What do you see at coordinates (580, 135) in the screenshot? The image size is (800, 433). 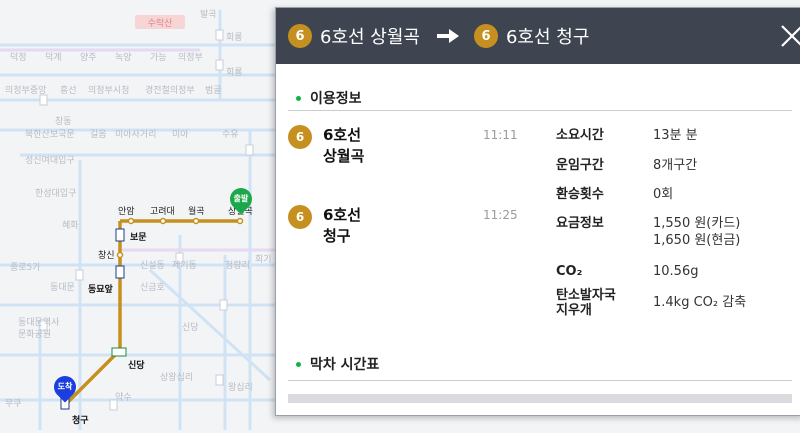 I see `duration-label: 소요시간` at bounding box center [580, 135].